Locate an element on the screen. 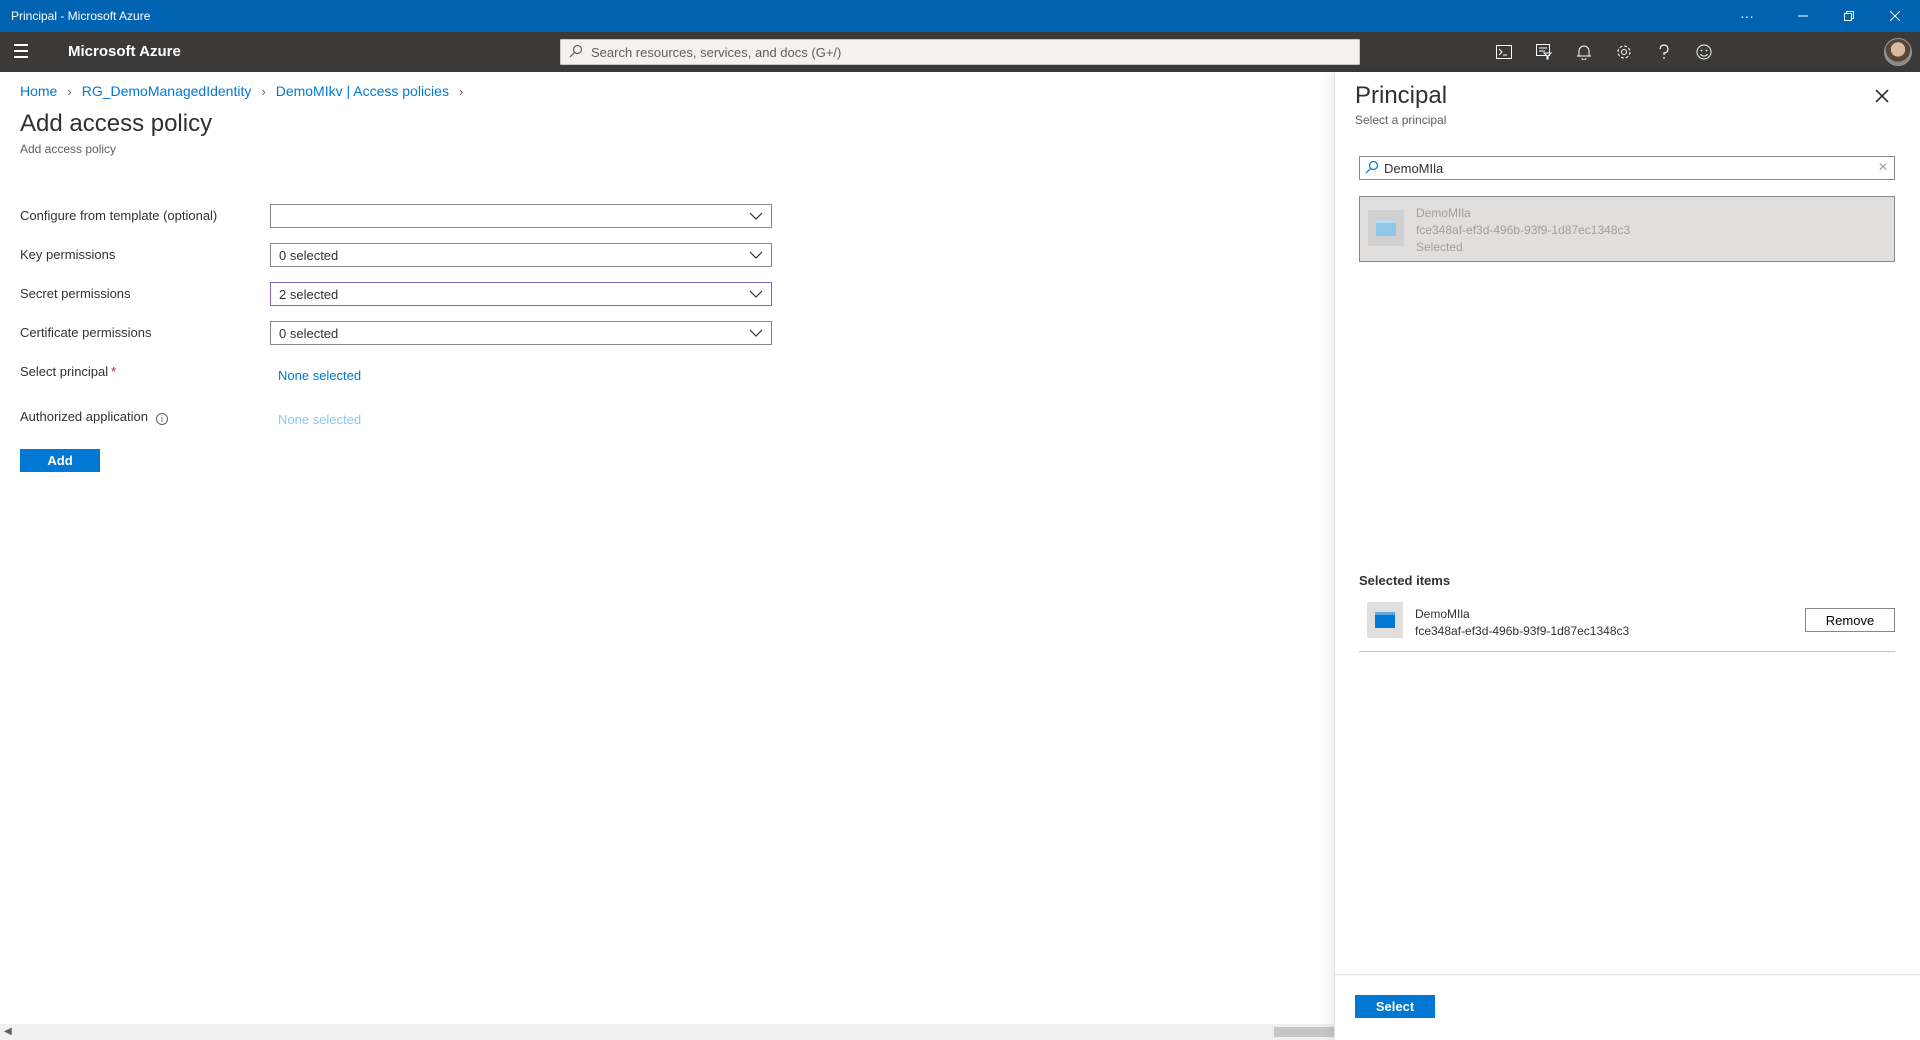  panel-subtitle: Select a principal is located at coordinates (1401, 120).